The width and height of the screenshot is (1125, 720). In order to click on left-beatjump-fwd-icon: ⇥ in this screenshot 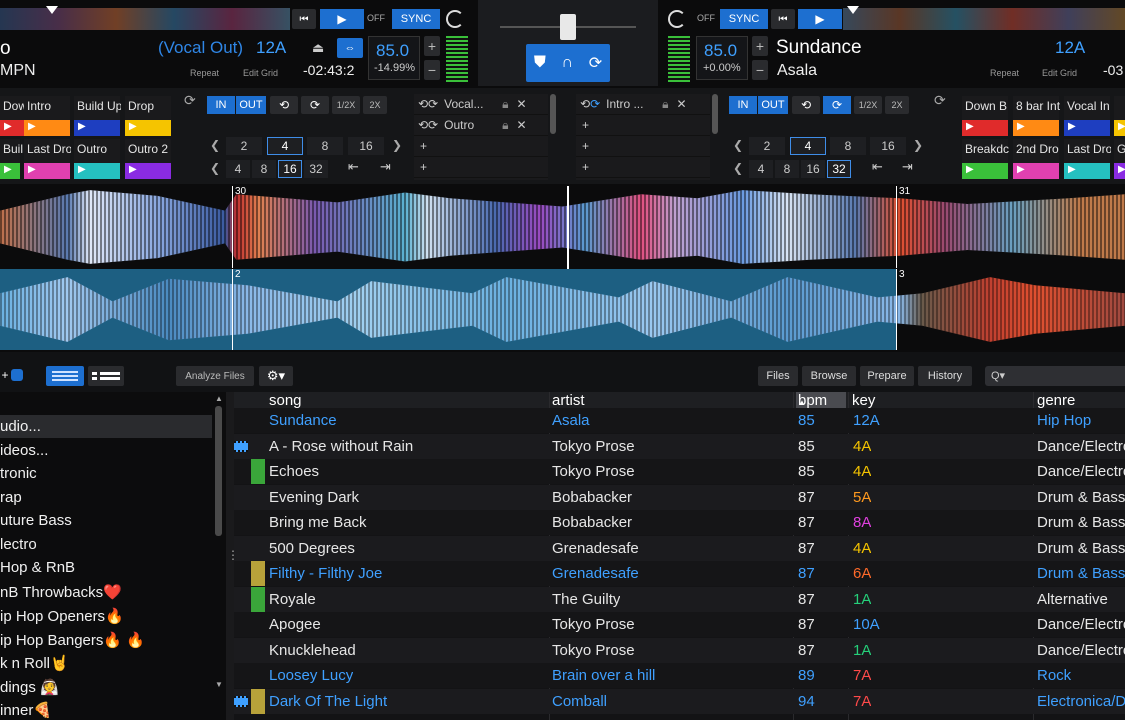, I will do `click(385, 167)`.